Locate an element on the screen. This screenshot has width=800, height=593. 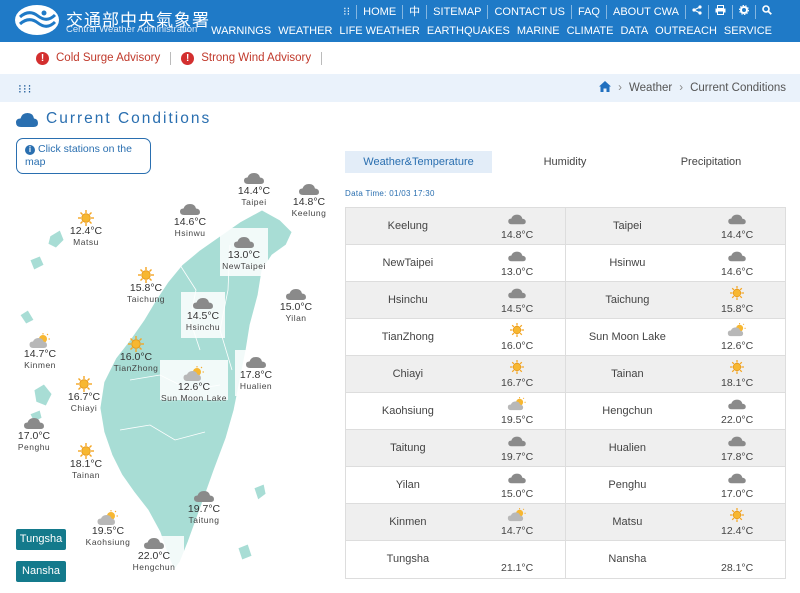
station-matsu: 12.4°C Matsu is located at coordinates (86, 229).